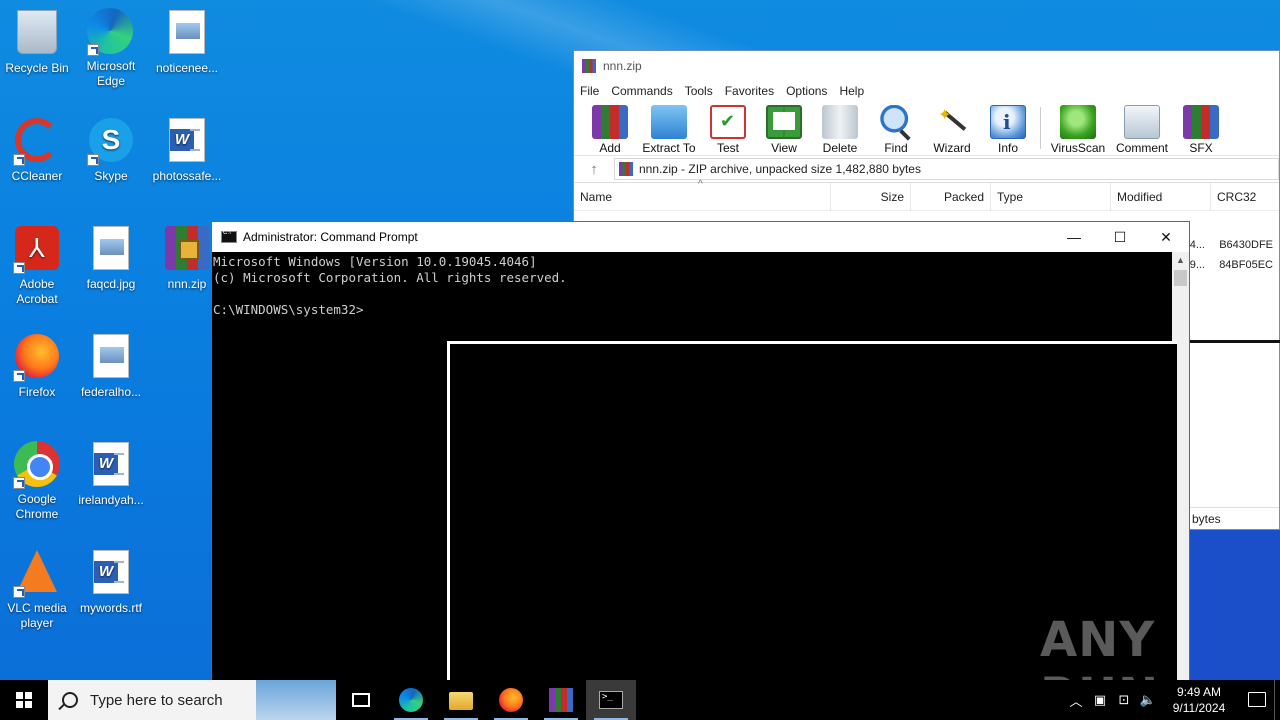 The image size is (1280, 720). I want to click on desktop-icon-ccleaner: CCleaner, so click(37, 150).